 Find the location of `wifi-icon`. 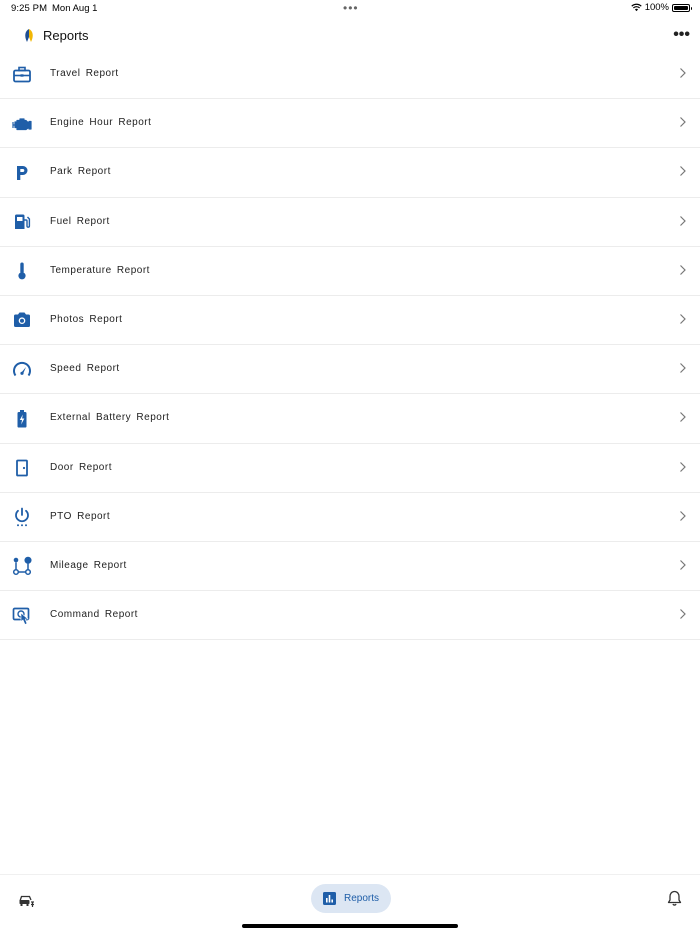

wifi-icon is located at coordinates (636, 7).